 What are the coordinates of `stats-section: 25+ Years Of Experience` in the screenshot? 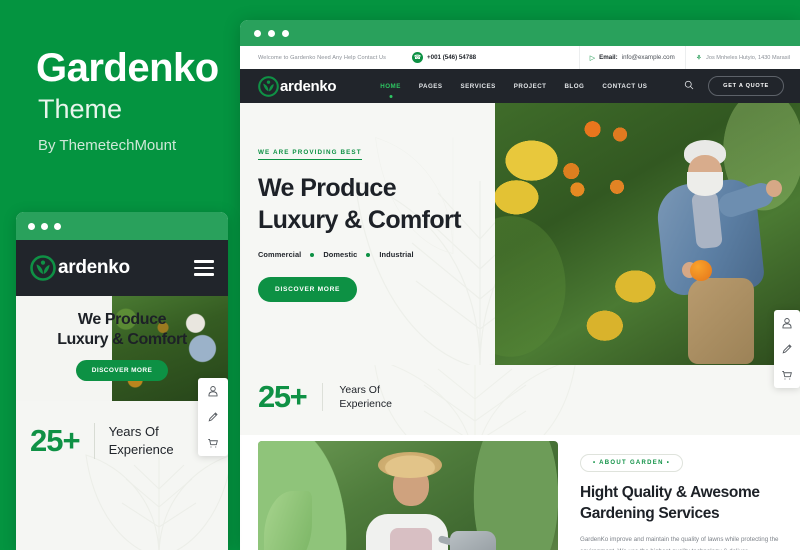 It's located at (520, 400).